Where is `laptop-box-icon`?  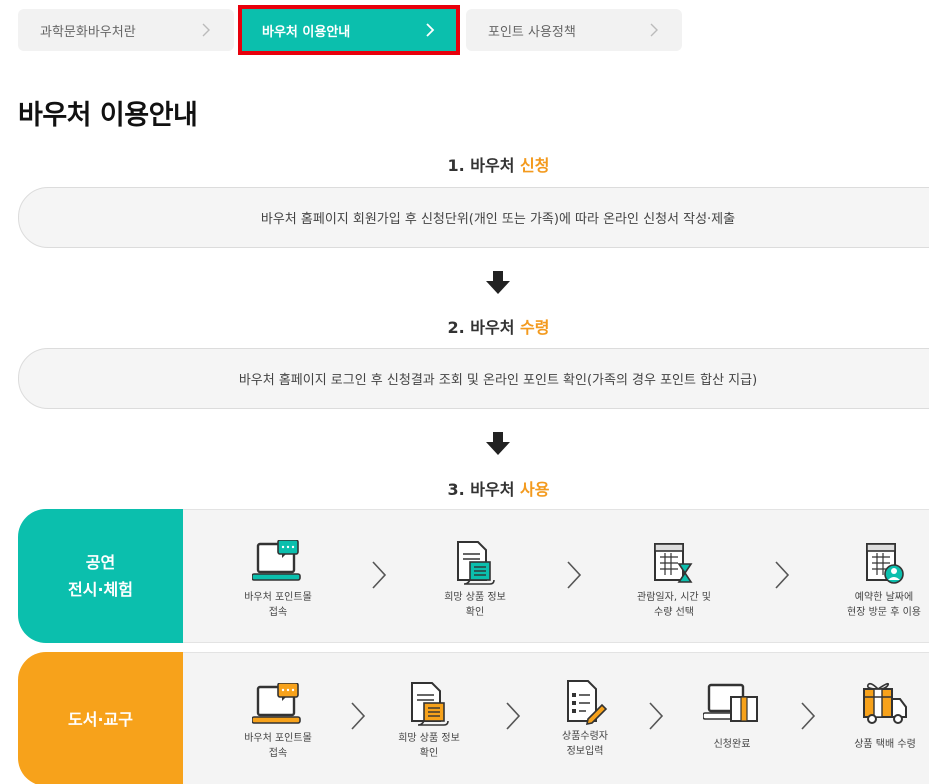 laptop-box-icon is located at coordinates (730, 702).